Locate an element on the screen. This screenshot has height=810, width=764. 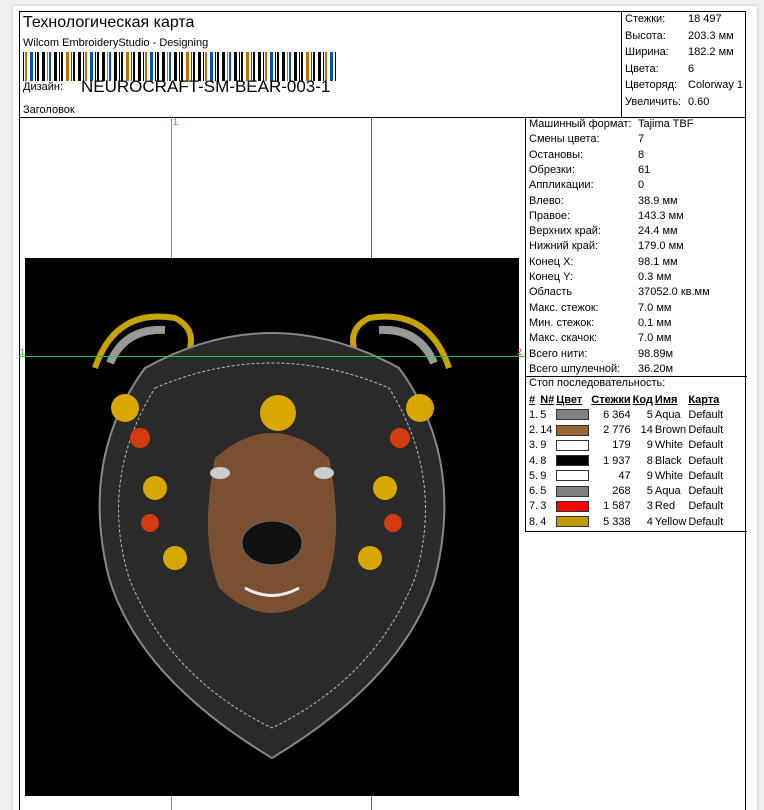
sequence-row: 2. 14 2 776 14 Brown Default is located at coordinates (626, 429).